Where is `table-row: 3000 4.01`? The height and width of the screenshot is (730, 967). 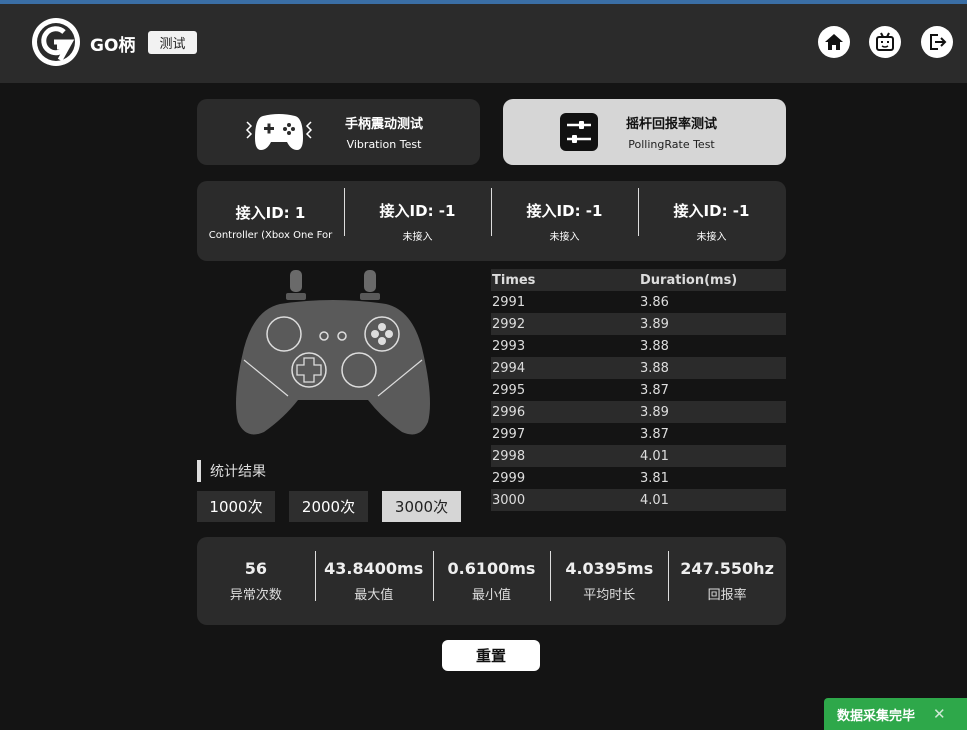
table-row: 3000 4.01 is located at coordinates (638, 500).